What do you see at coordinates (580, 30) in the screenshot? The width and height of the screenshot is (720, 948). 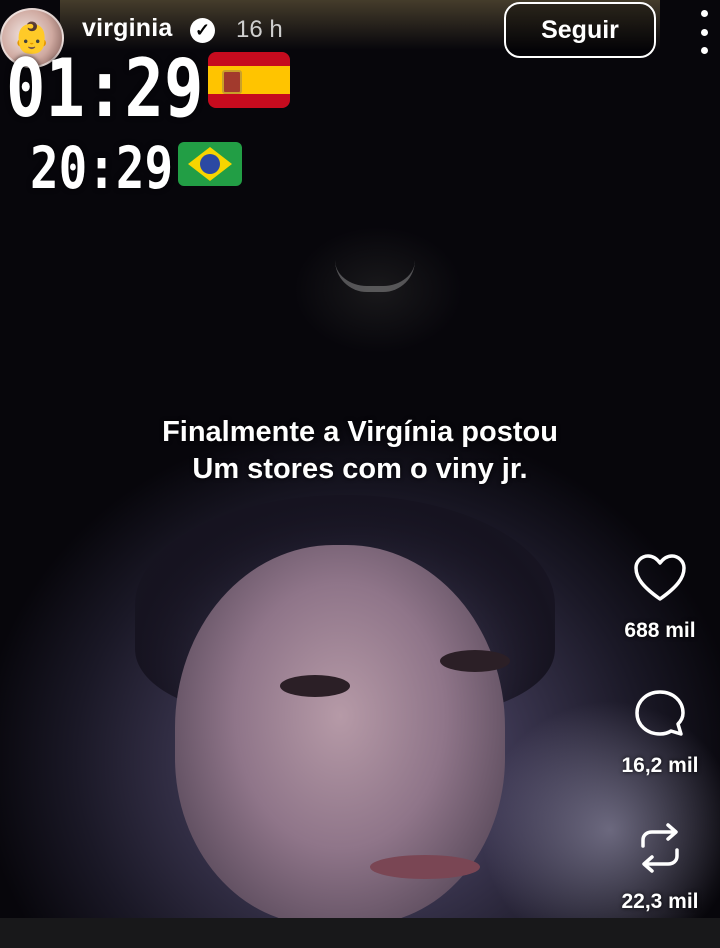 I see `follow-button: Seguir` at bounding box center [580, 30].